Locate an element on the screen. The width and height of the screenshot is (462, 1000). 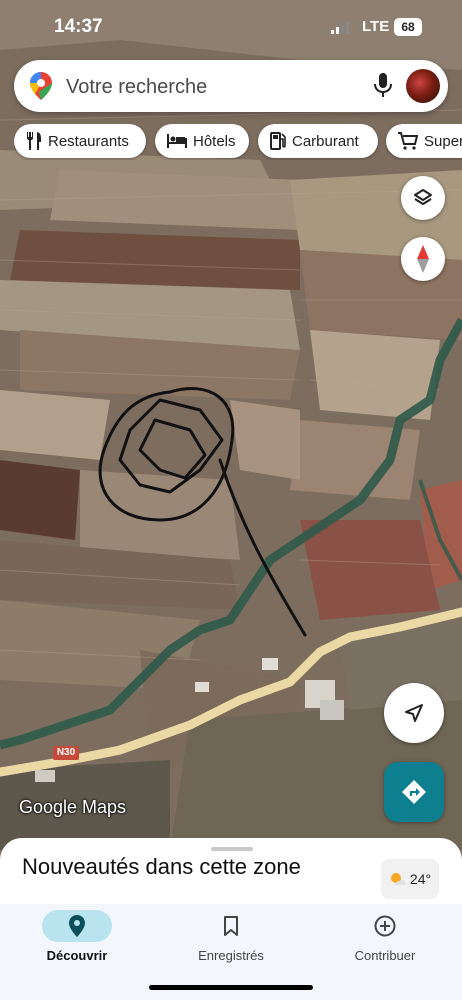
nav-explore-icon-wrap is located at coordinates (77, 926).